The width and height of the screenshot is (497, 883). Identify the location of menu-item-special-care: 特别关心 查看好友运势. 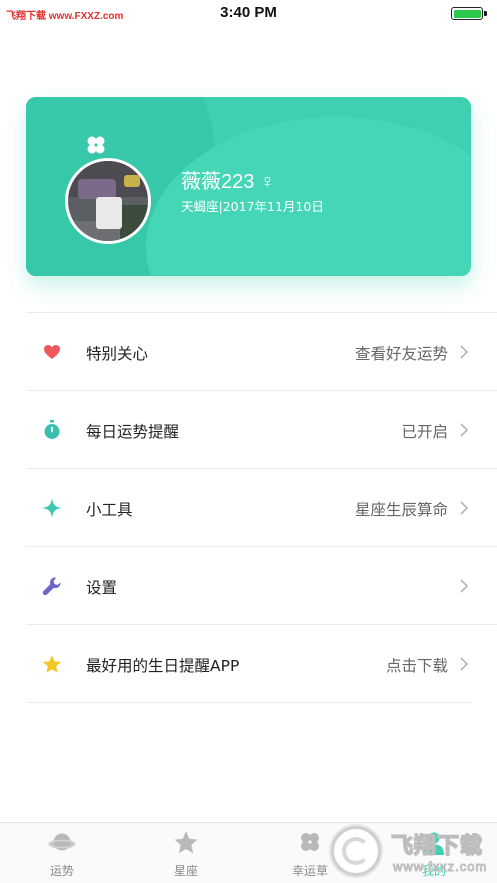
(261, 352).